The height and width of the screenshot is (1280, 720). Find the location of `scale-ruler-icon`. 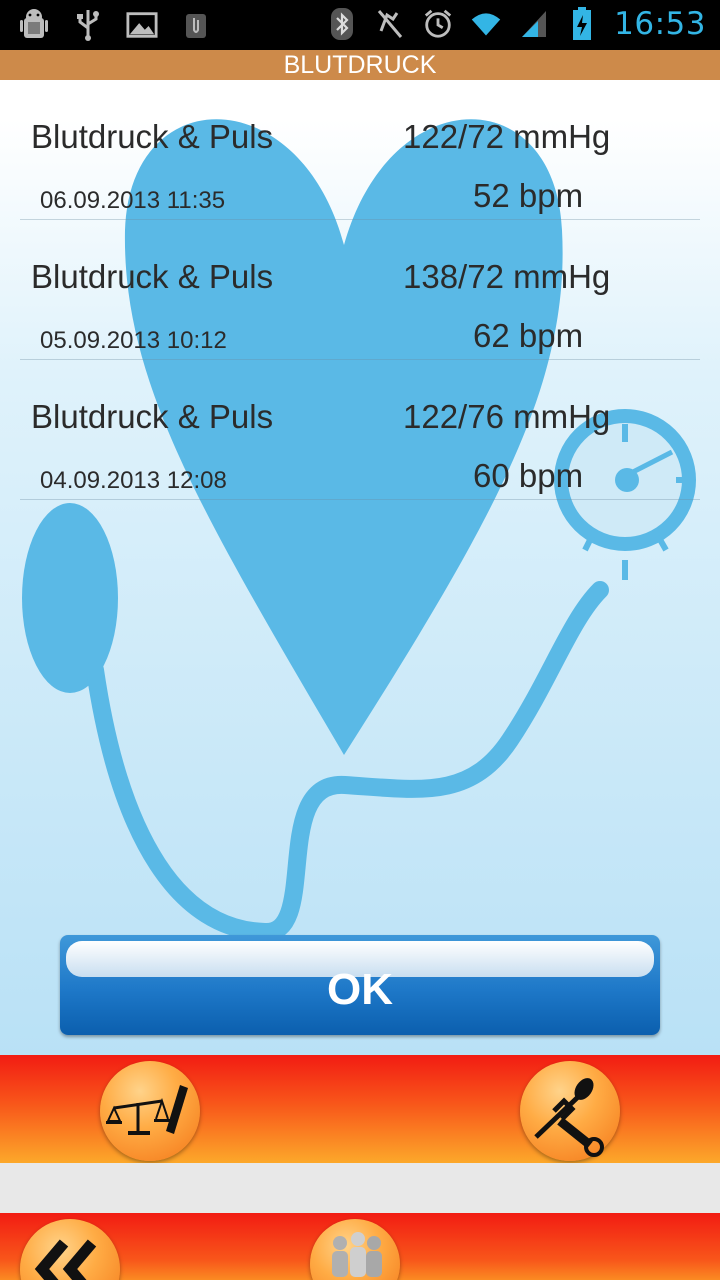

scale-ruler-icon is located at coordinates (147, 1110).